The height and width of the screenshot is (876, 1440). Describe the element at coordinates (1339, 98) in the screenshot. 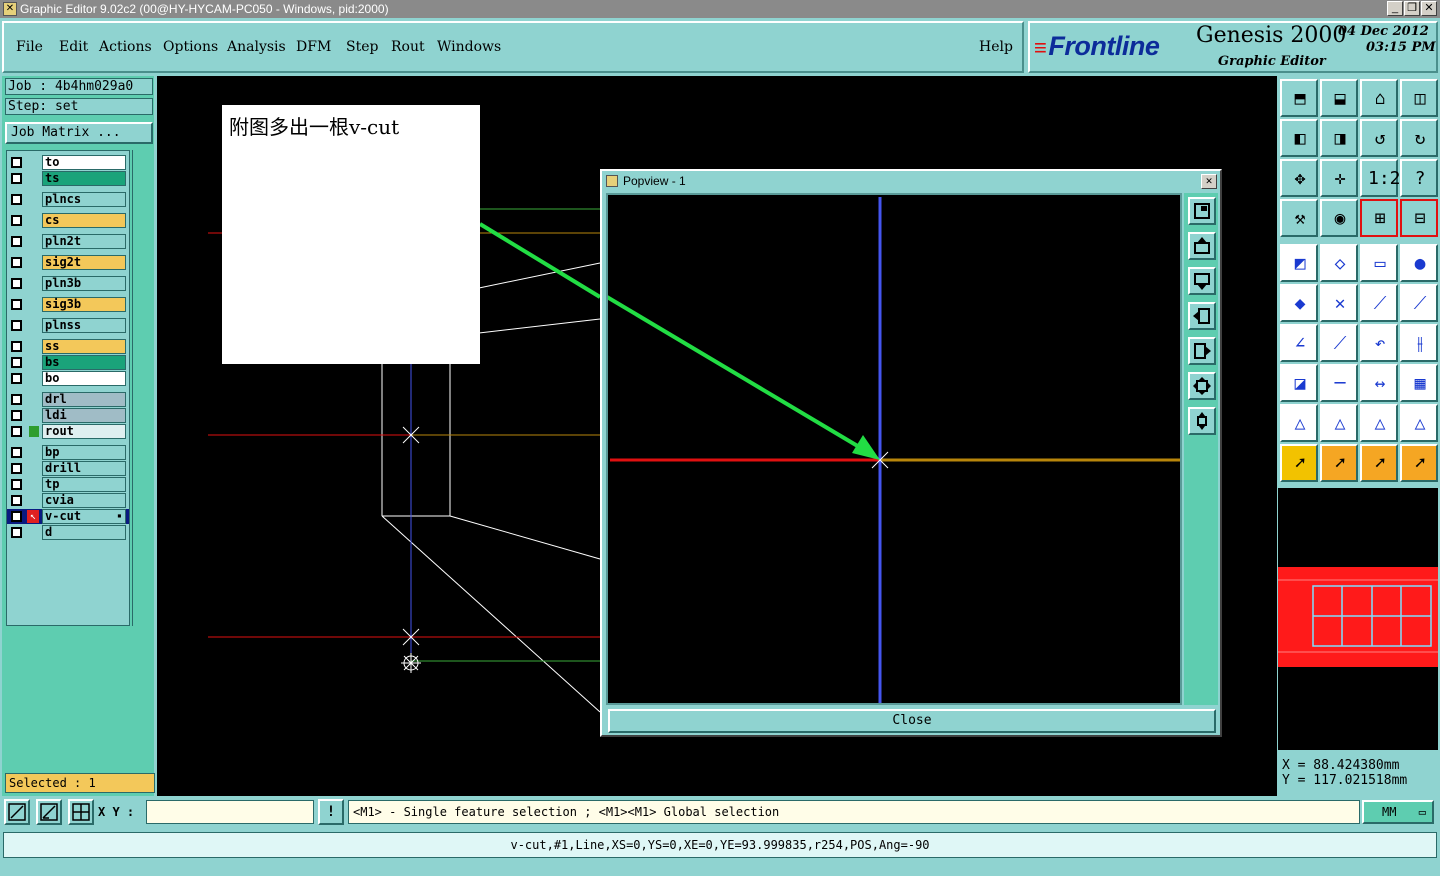

I see `save-button: ⬓` at that location.